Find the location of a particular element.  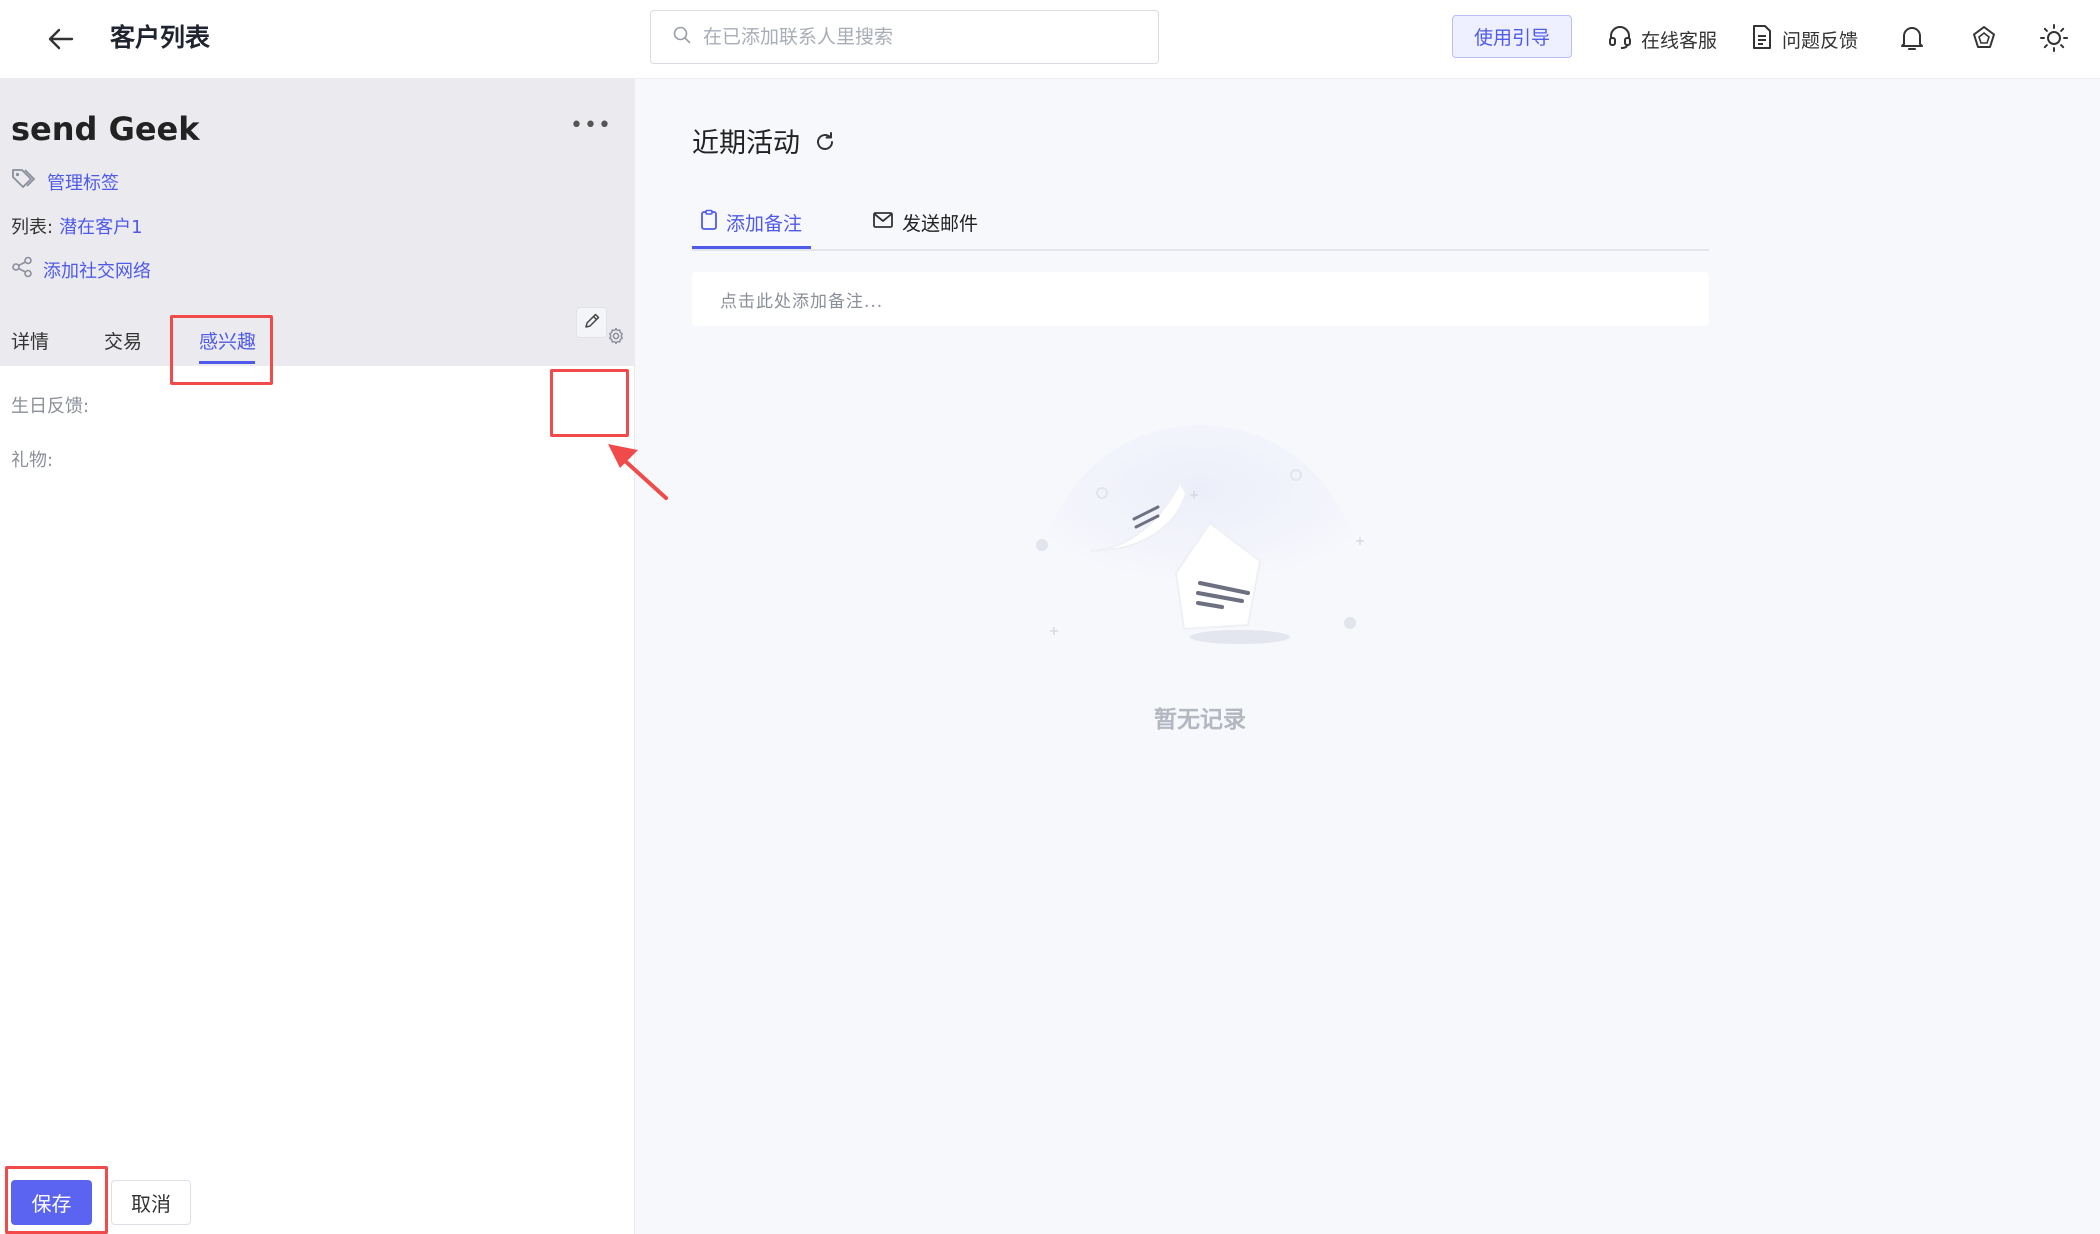

more-options-icon: ••• is located at coordinates (591, 125).